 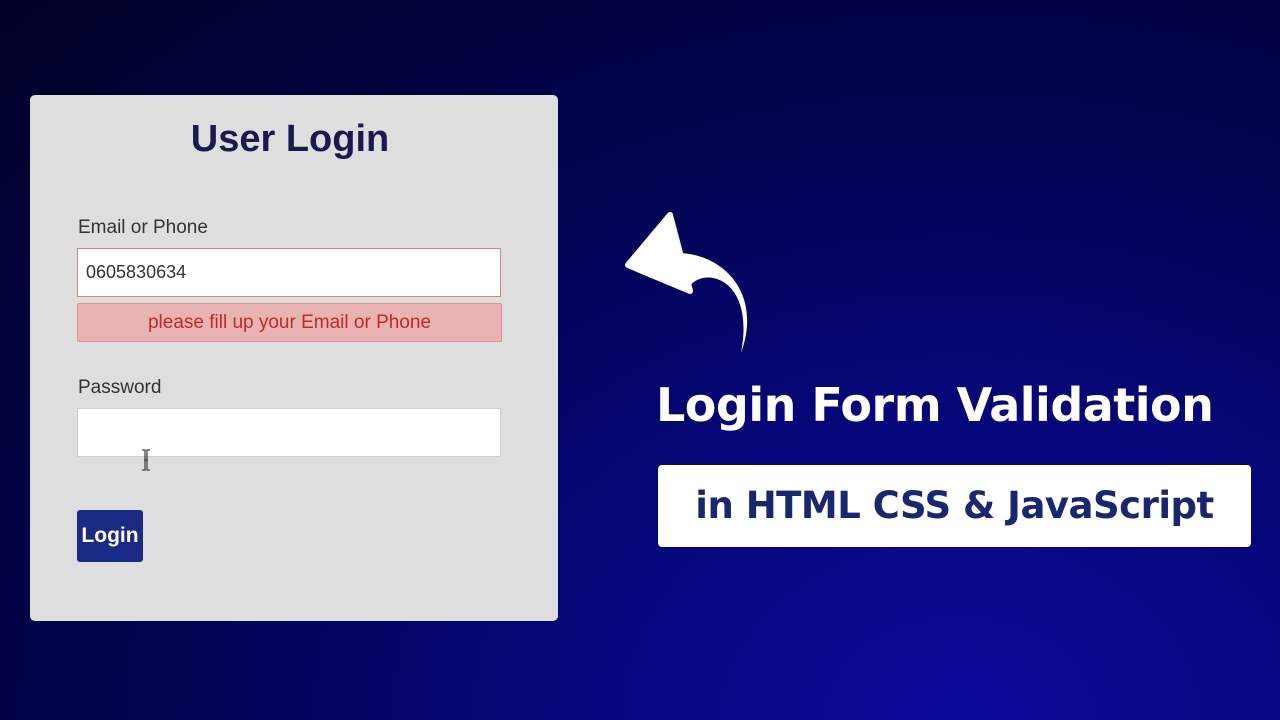 I want to click on login-button: Login, so click(x=110, y=536).